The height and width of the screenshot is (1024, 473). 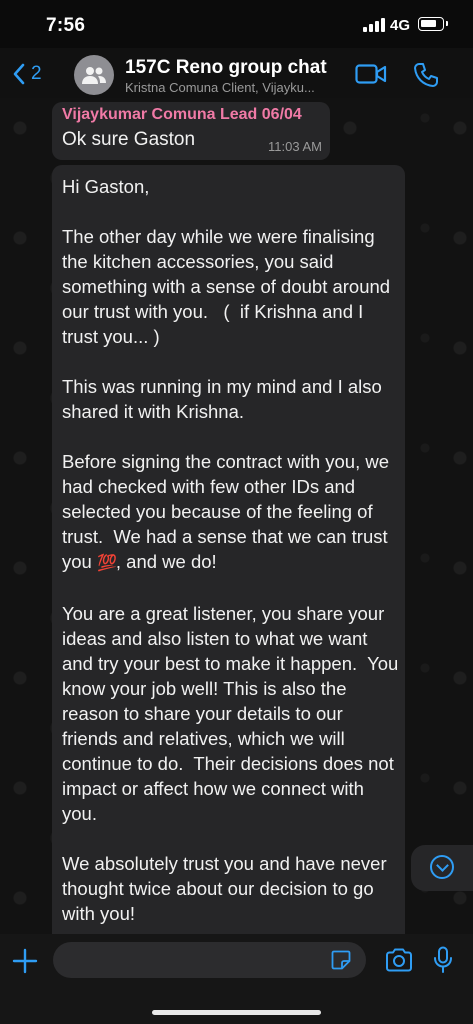 I want to click on chevron-down-icon, so click(x=442, y=867).